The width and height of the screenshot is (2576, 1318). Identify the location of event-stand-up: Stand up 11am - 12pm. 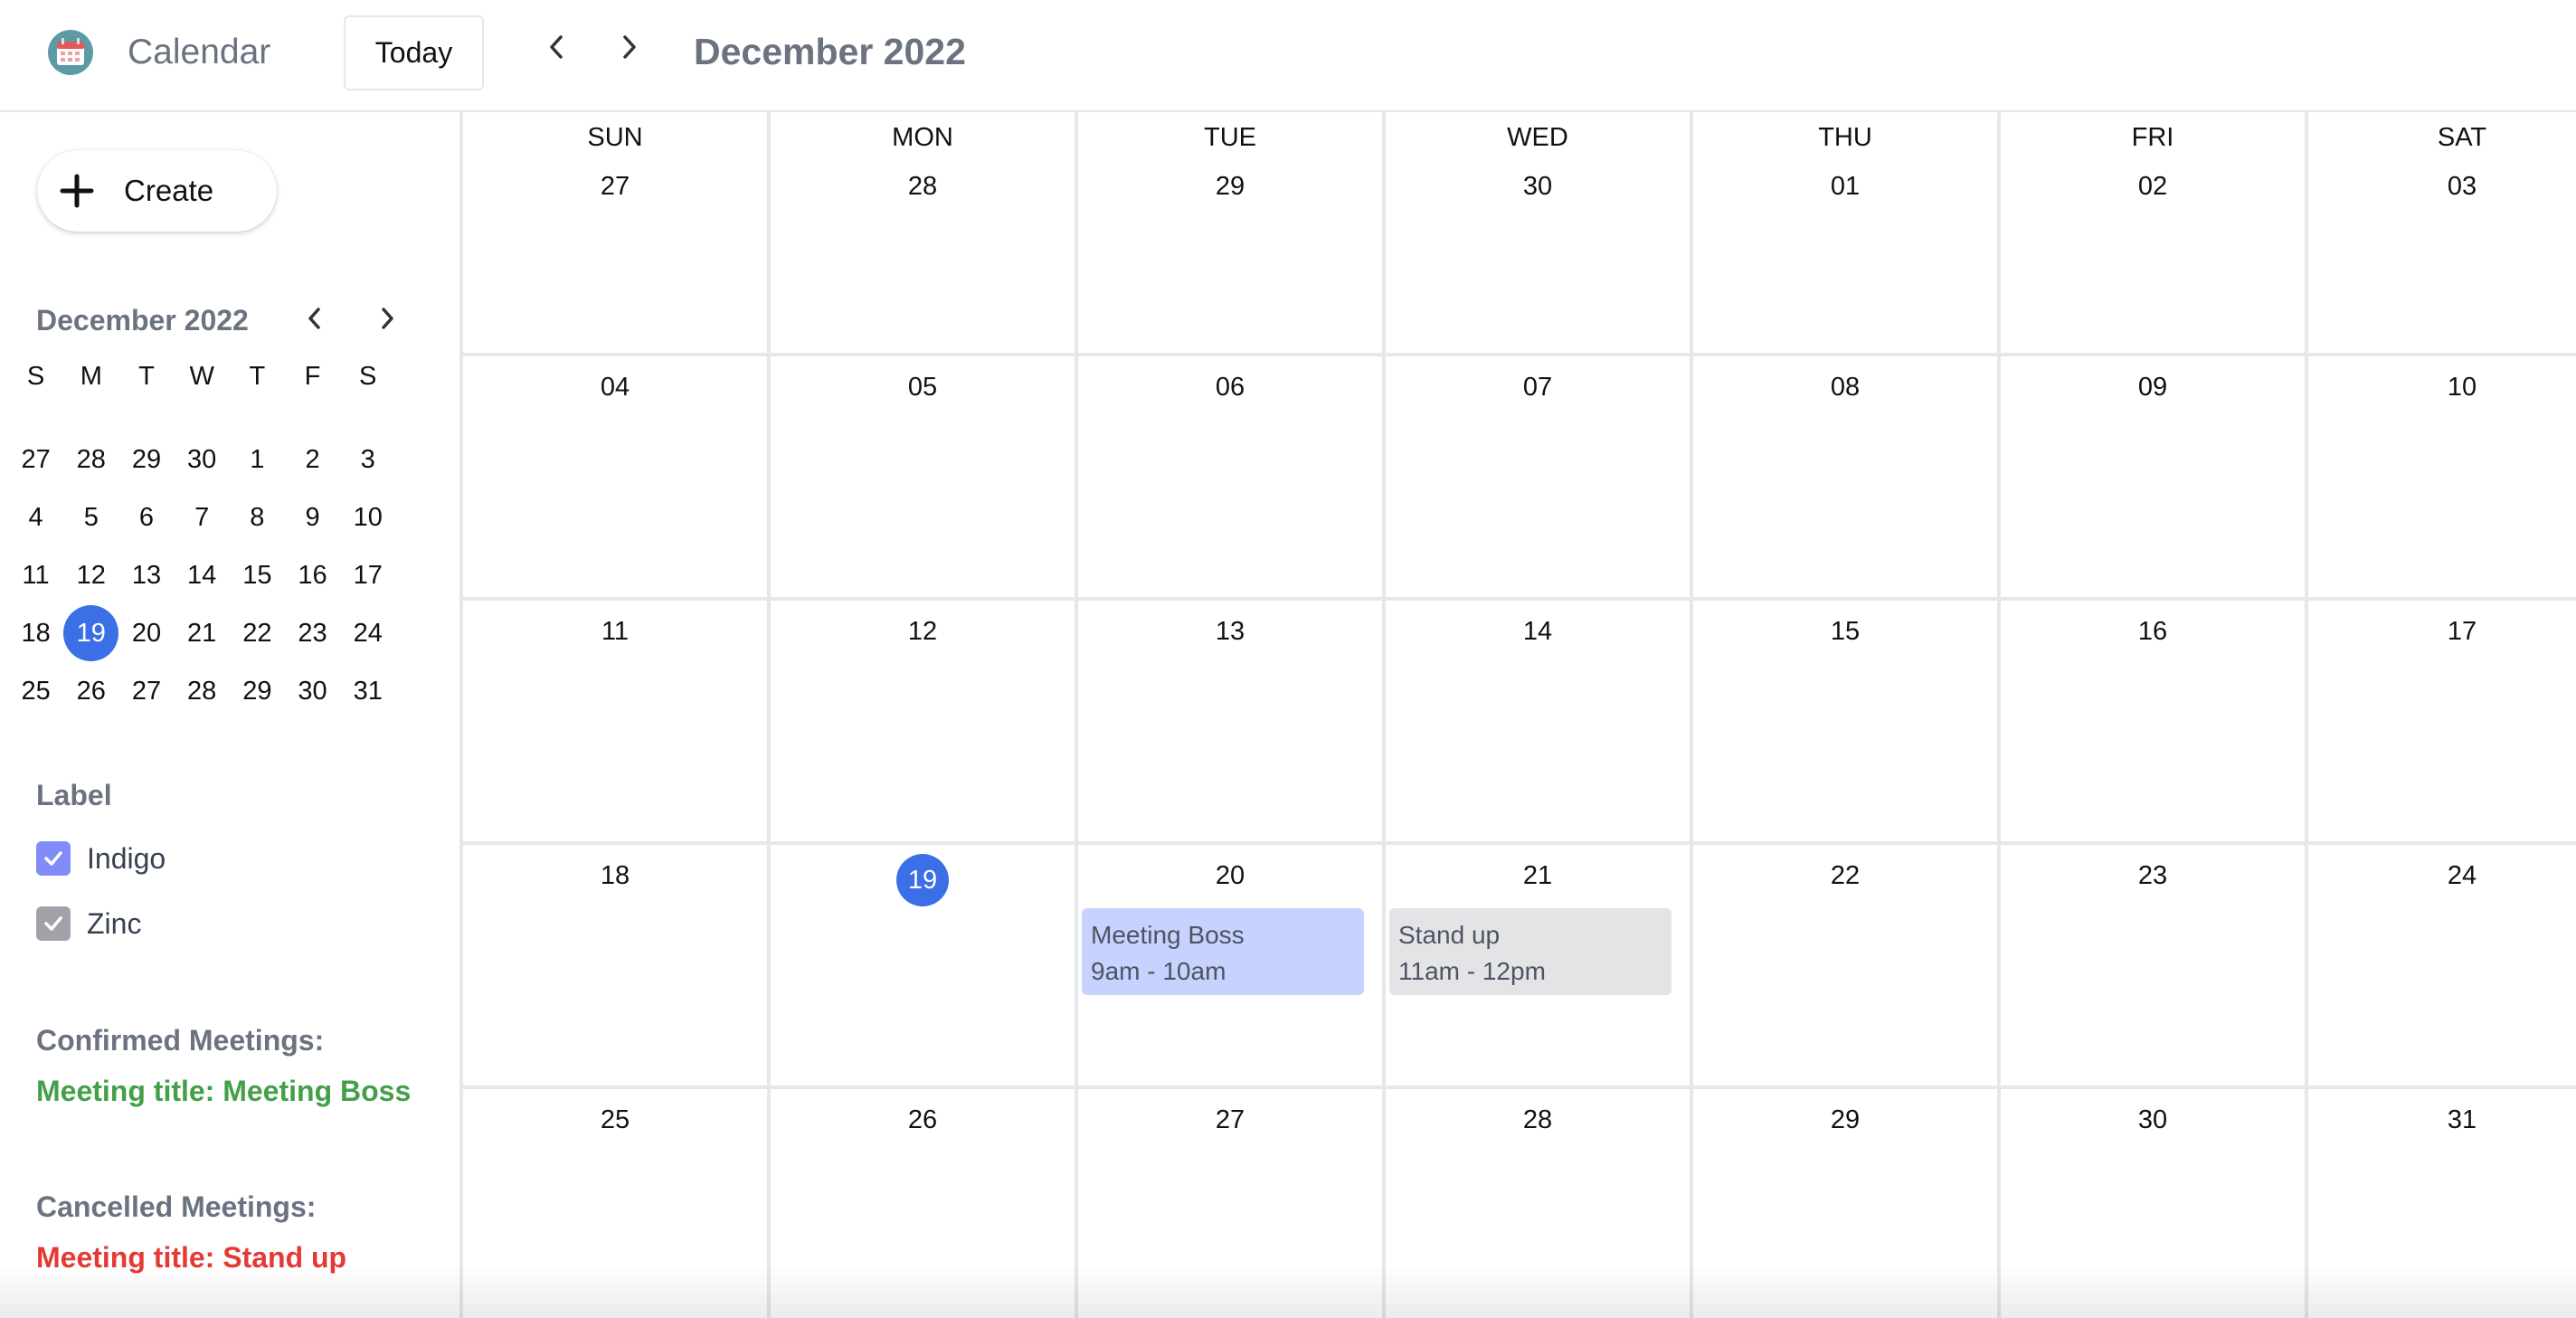
(1531, 951).